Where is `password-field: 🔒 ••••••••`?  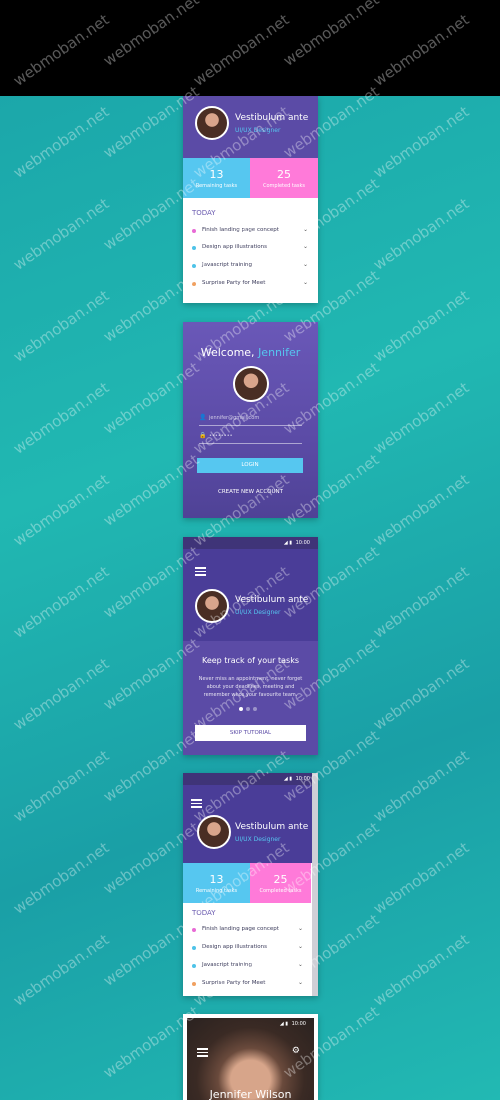 password-field: 🔒 •••••••• is located at coordinates (250, 438).